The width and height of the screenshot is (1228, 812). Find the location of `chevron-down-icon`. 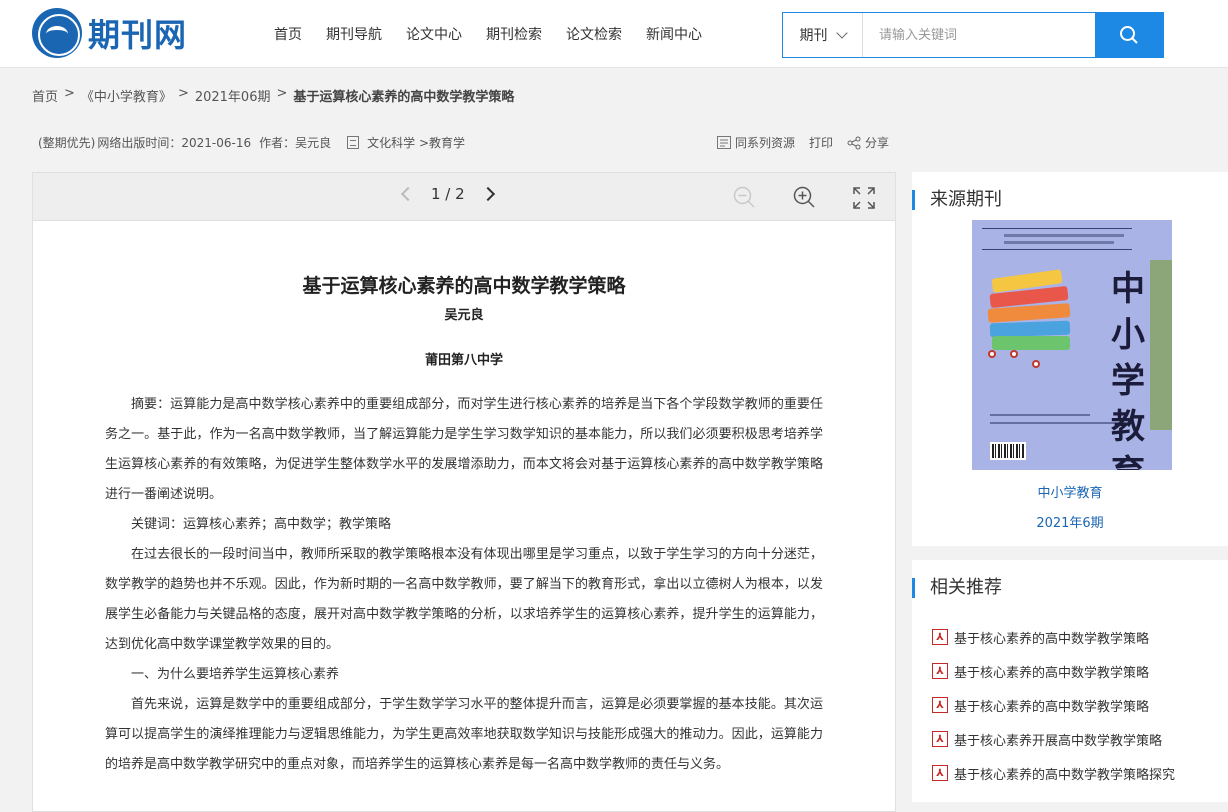

chevron-down-icon is located at coordinates (841, 33).